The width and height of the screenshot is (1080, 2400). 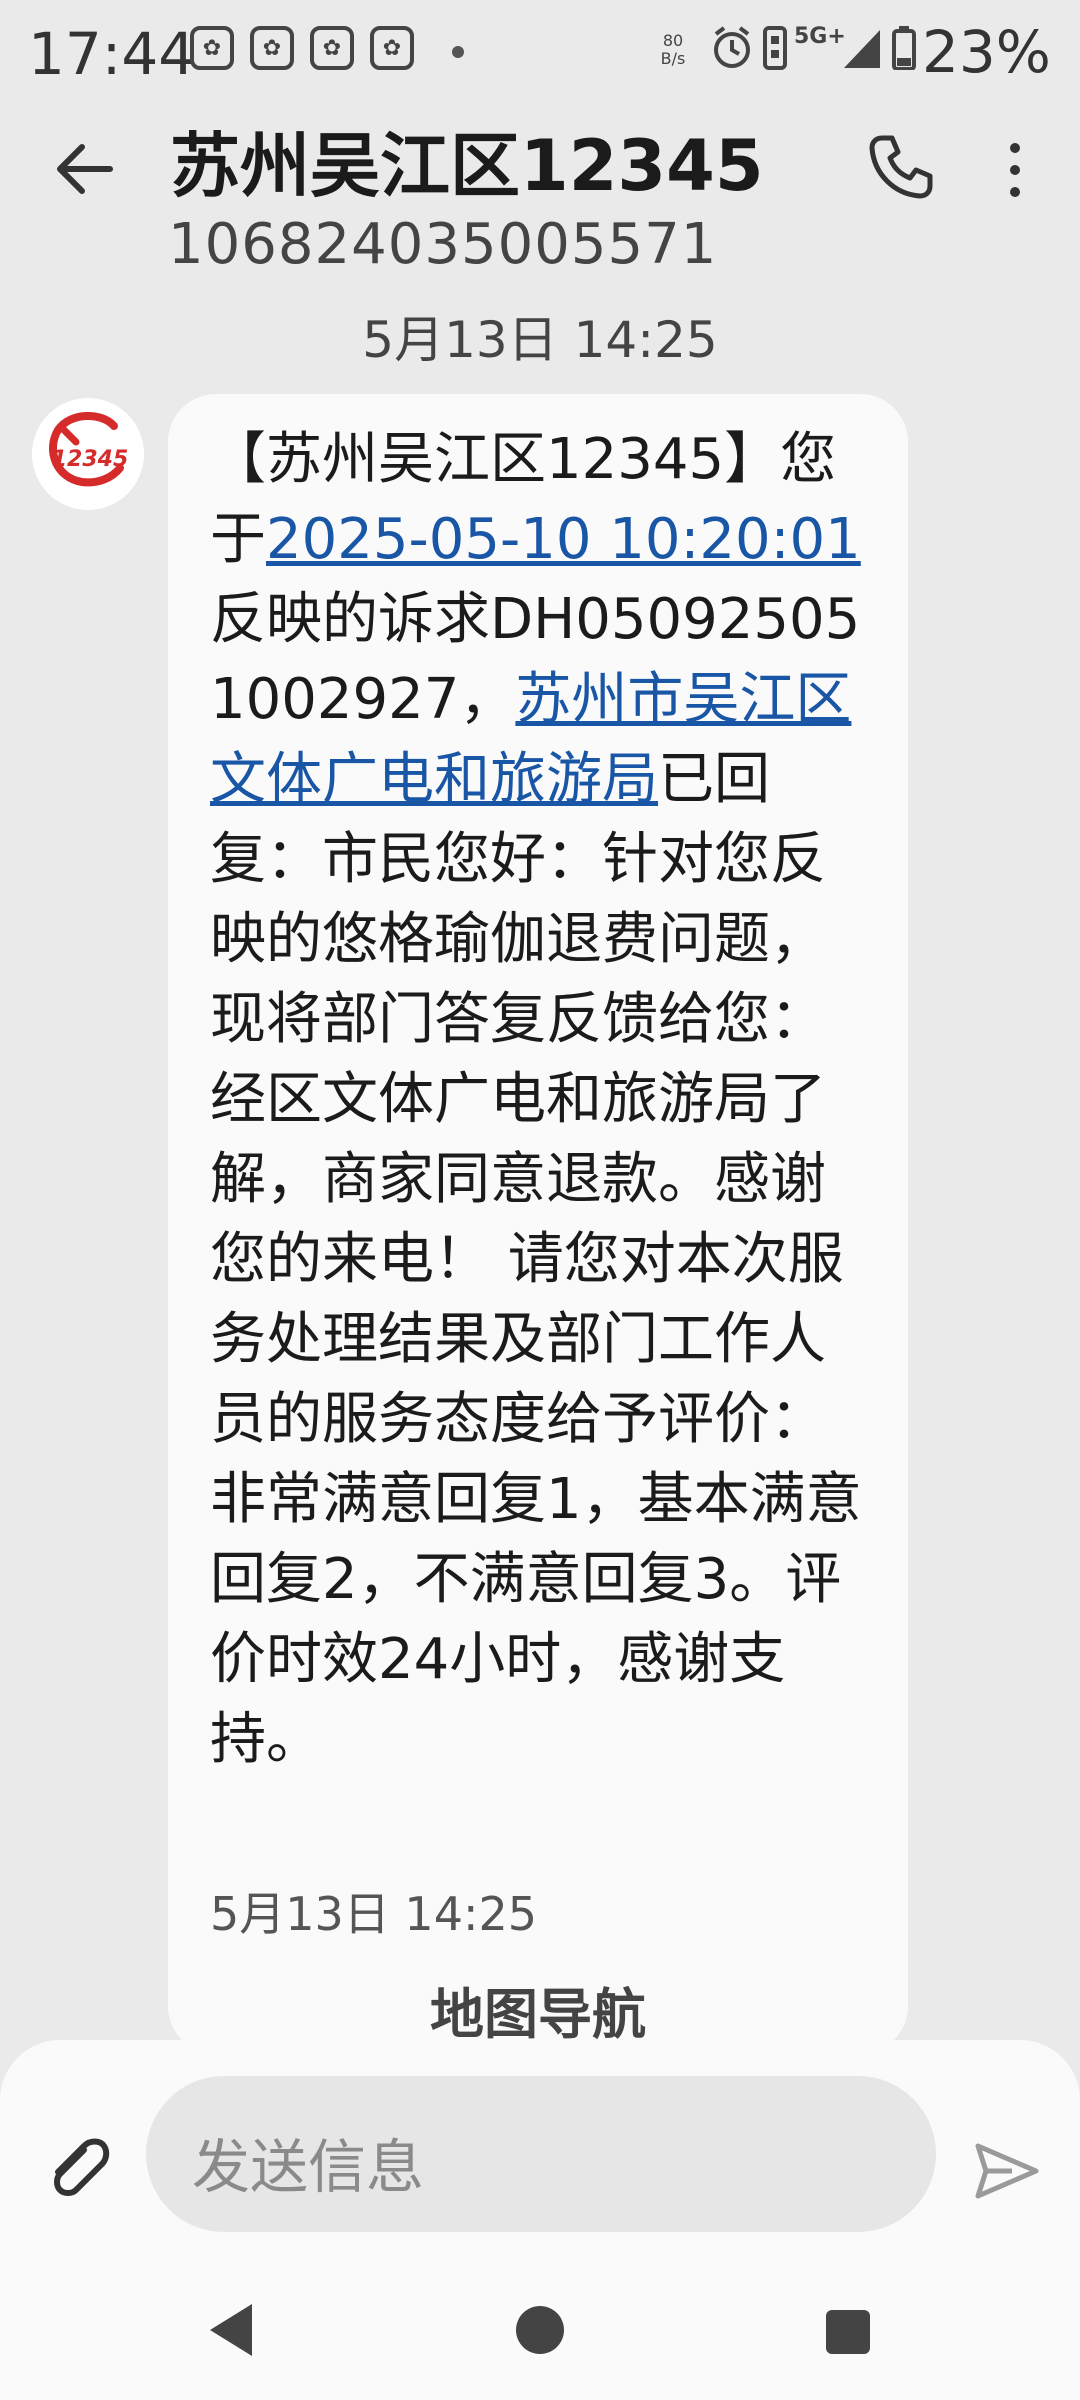 What do you see at coordinates (90, 459) in the screenshot?
I see `avatar-logo-text: 12345` at bounding box center [90, 459].